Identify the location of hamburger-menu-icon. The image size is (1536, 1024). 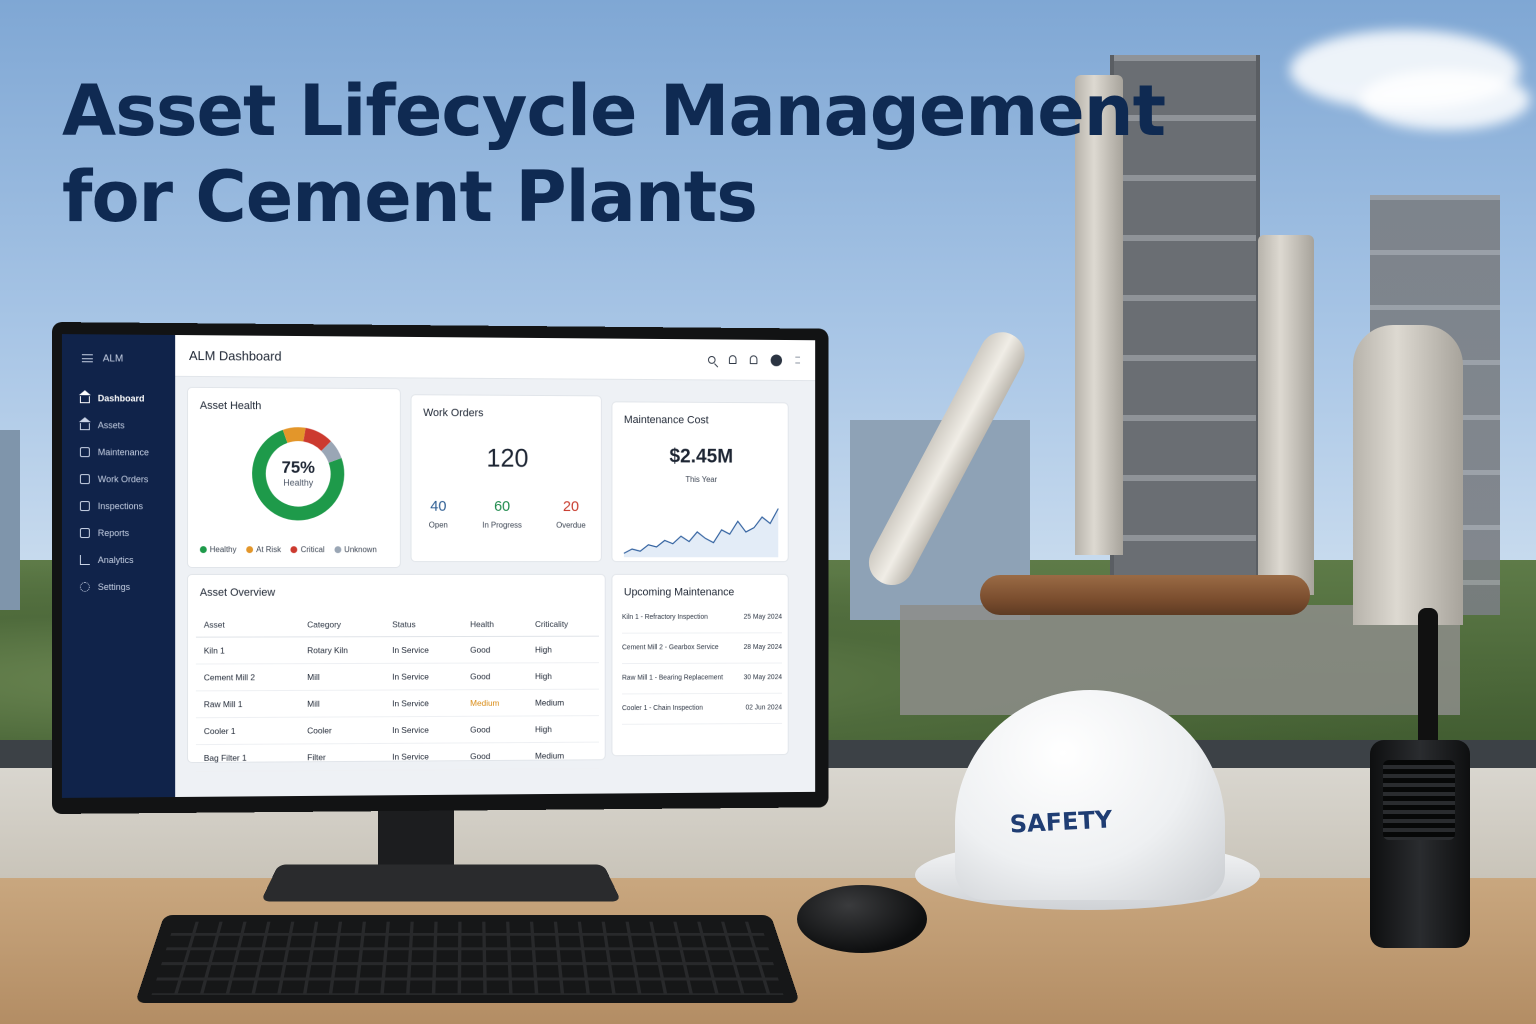
(87, 358).